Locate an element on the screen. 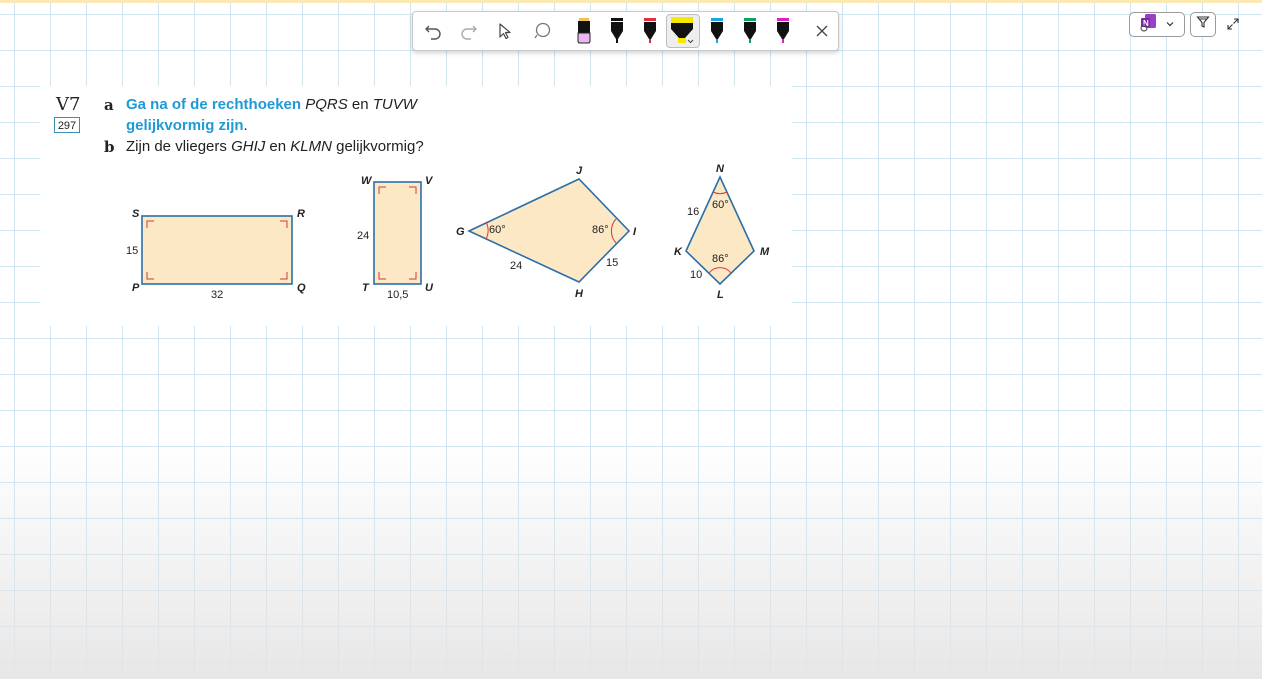 The width and height of the screenshot is (1262, 679). vertex-v: V is located at coordinates (429, 181).